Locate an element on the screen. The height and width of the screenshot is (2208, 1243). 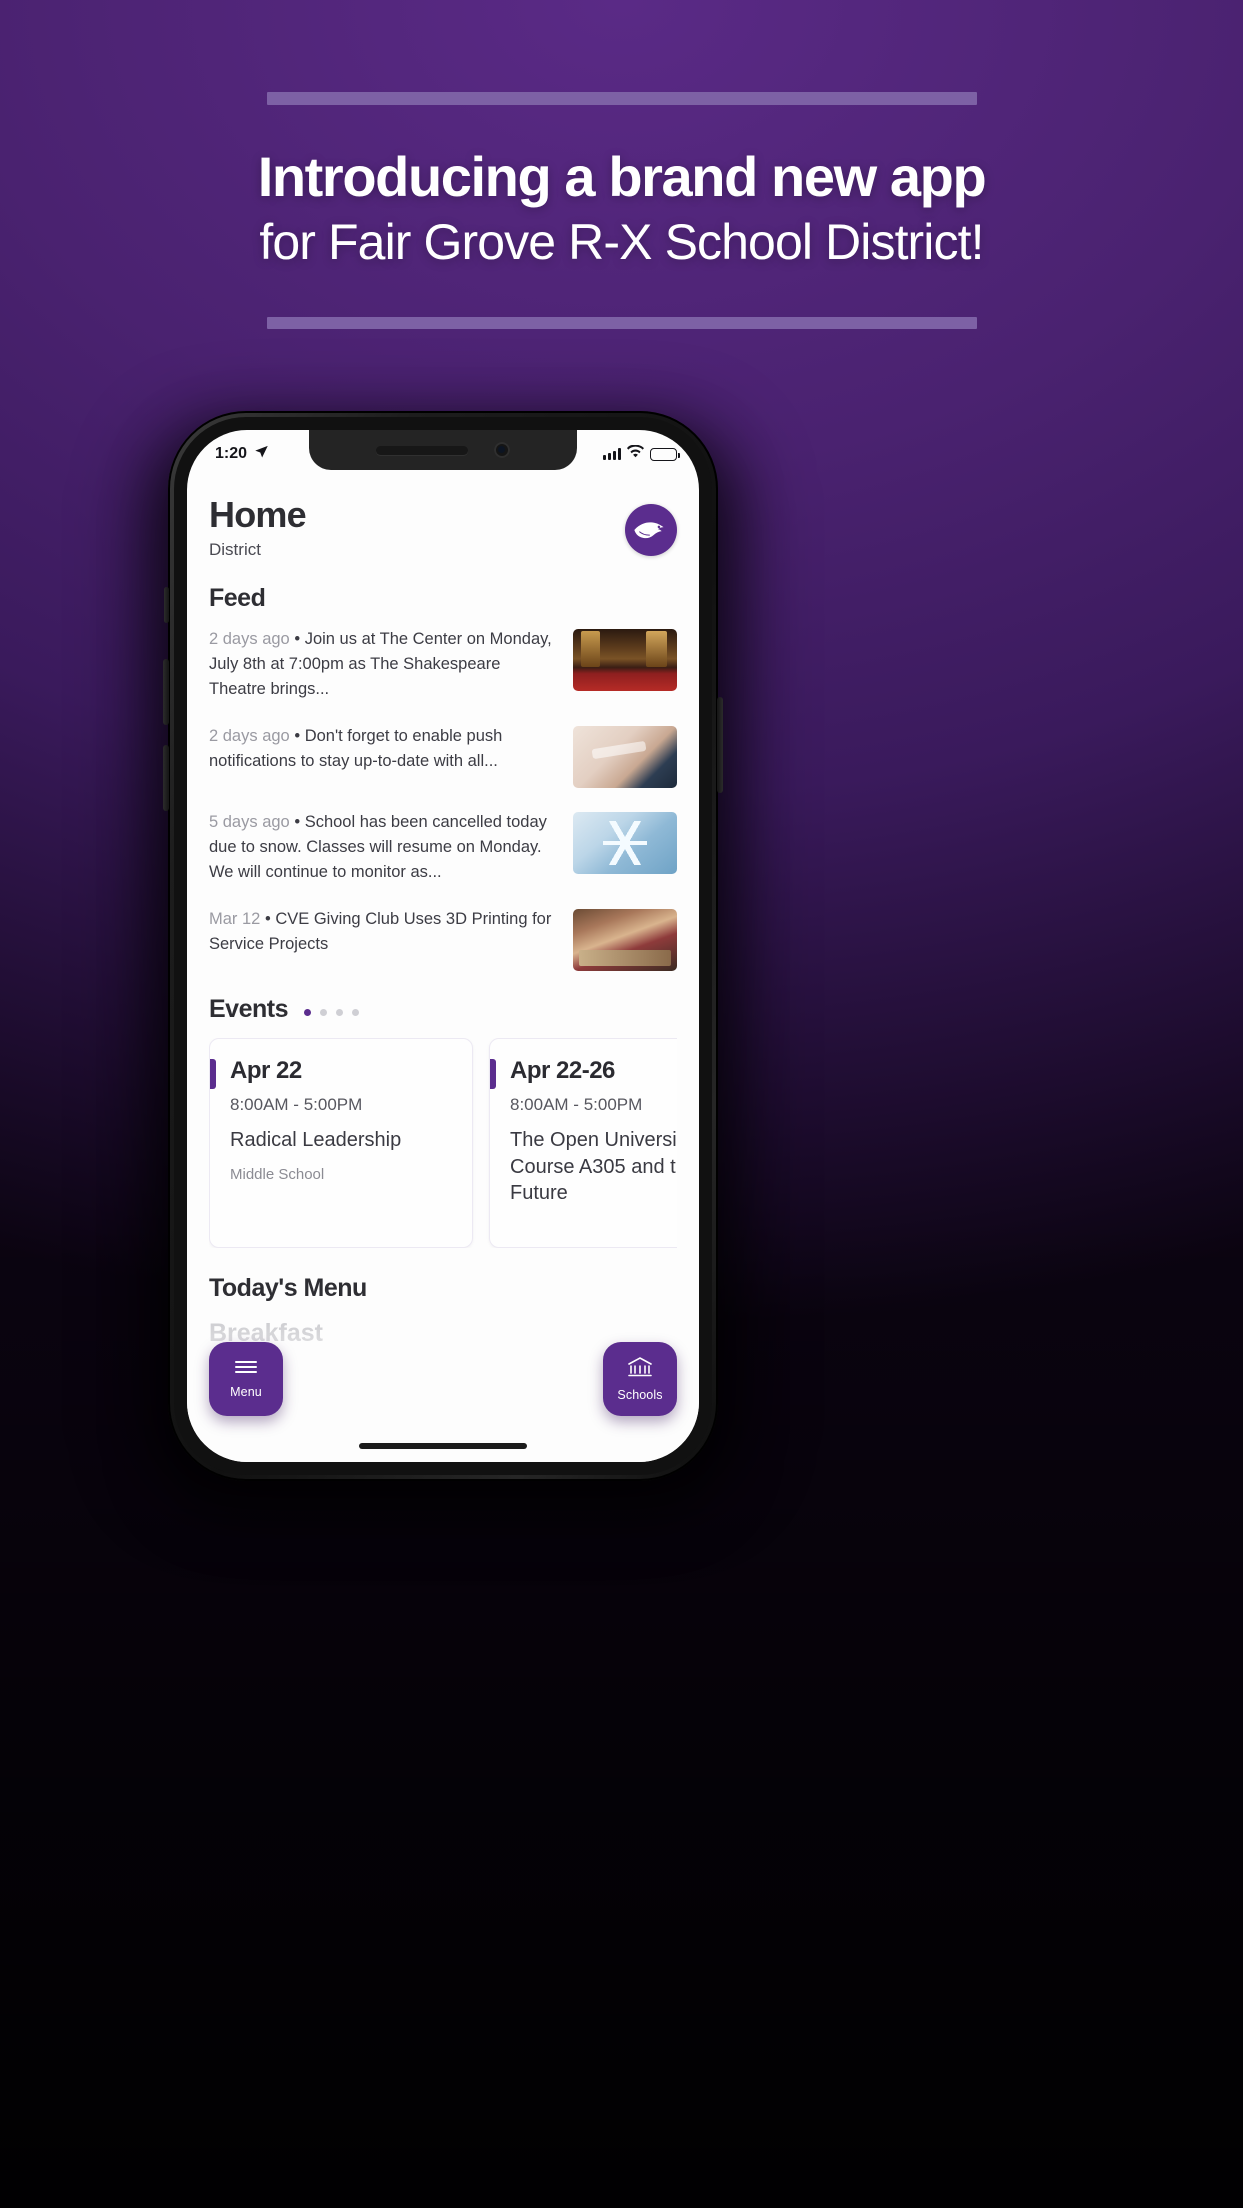
menu-button: Menu is located at coordinates (246, 1379).